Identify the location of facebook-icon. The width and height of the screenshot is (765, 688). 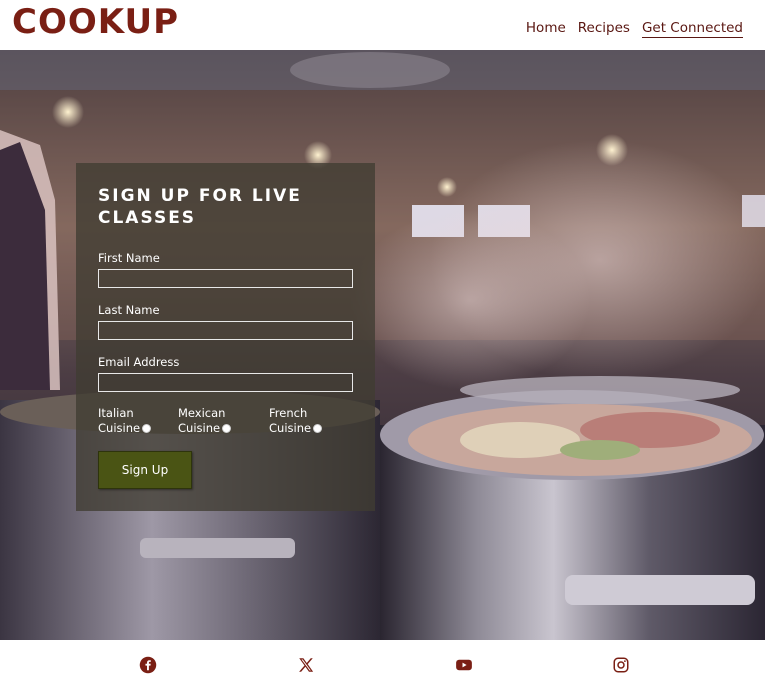
(148, 665).